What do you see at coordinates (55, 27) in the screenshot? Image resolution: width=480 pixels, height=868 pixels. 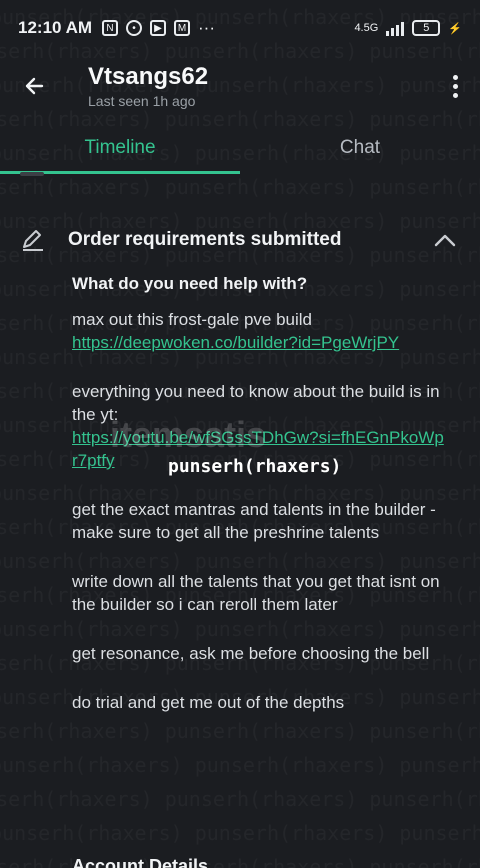 I see `status-time: 12:10 AM` at bounding box center [55, 27].